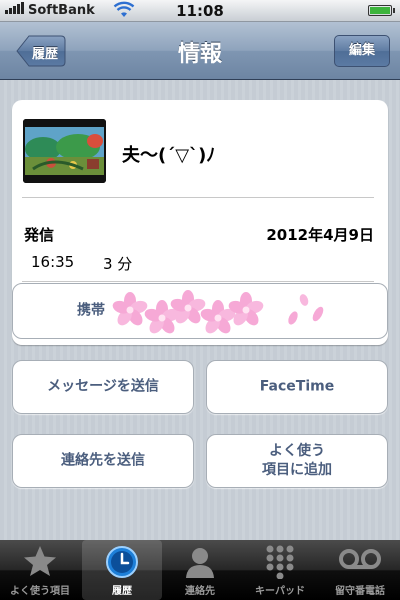  What do you see at coordinates (200, 563) in the screenshot?
I see `person-icon` at bounding box center [200, 563].